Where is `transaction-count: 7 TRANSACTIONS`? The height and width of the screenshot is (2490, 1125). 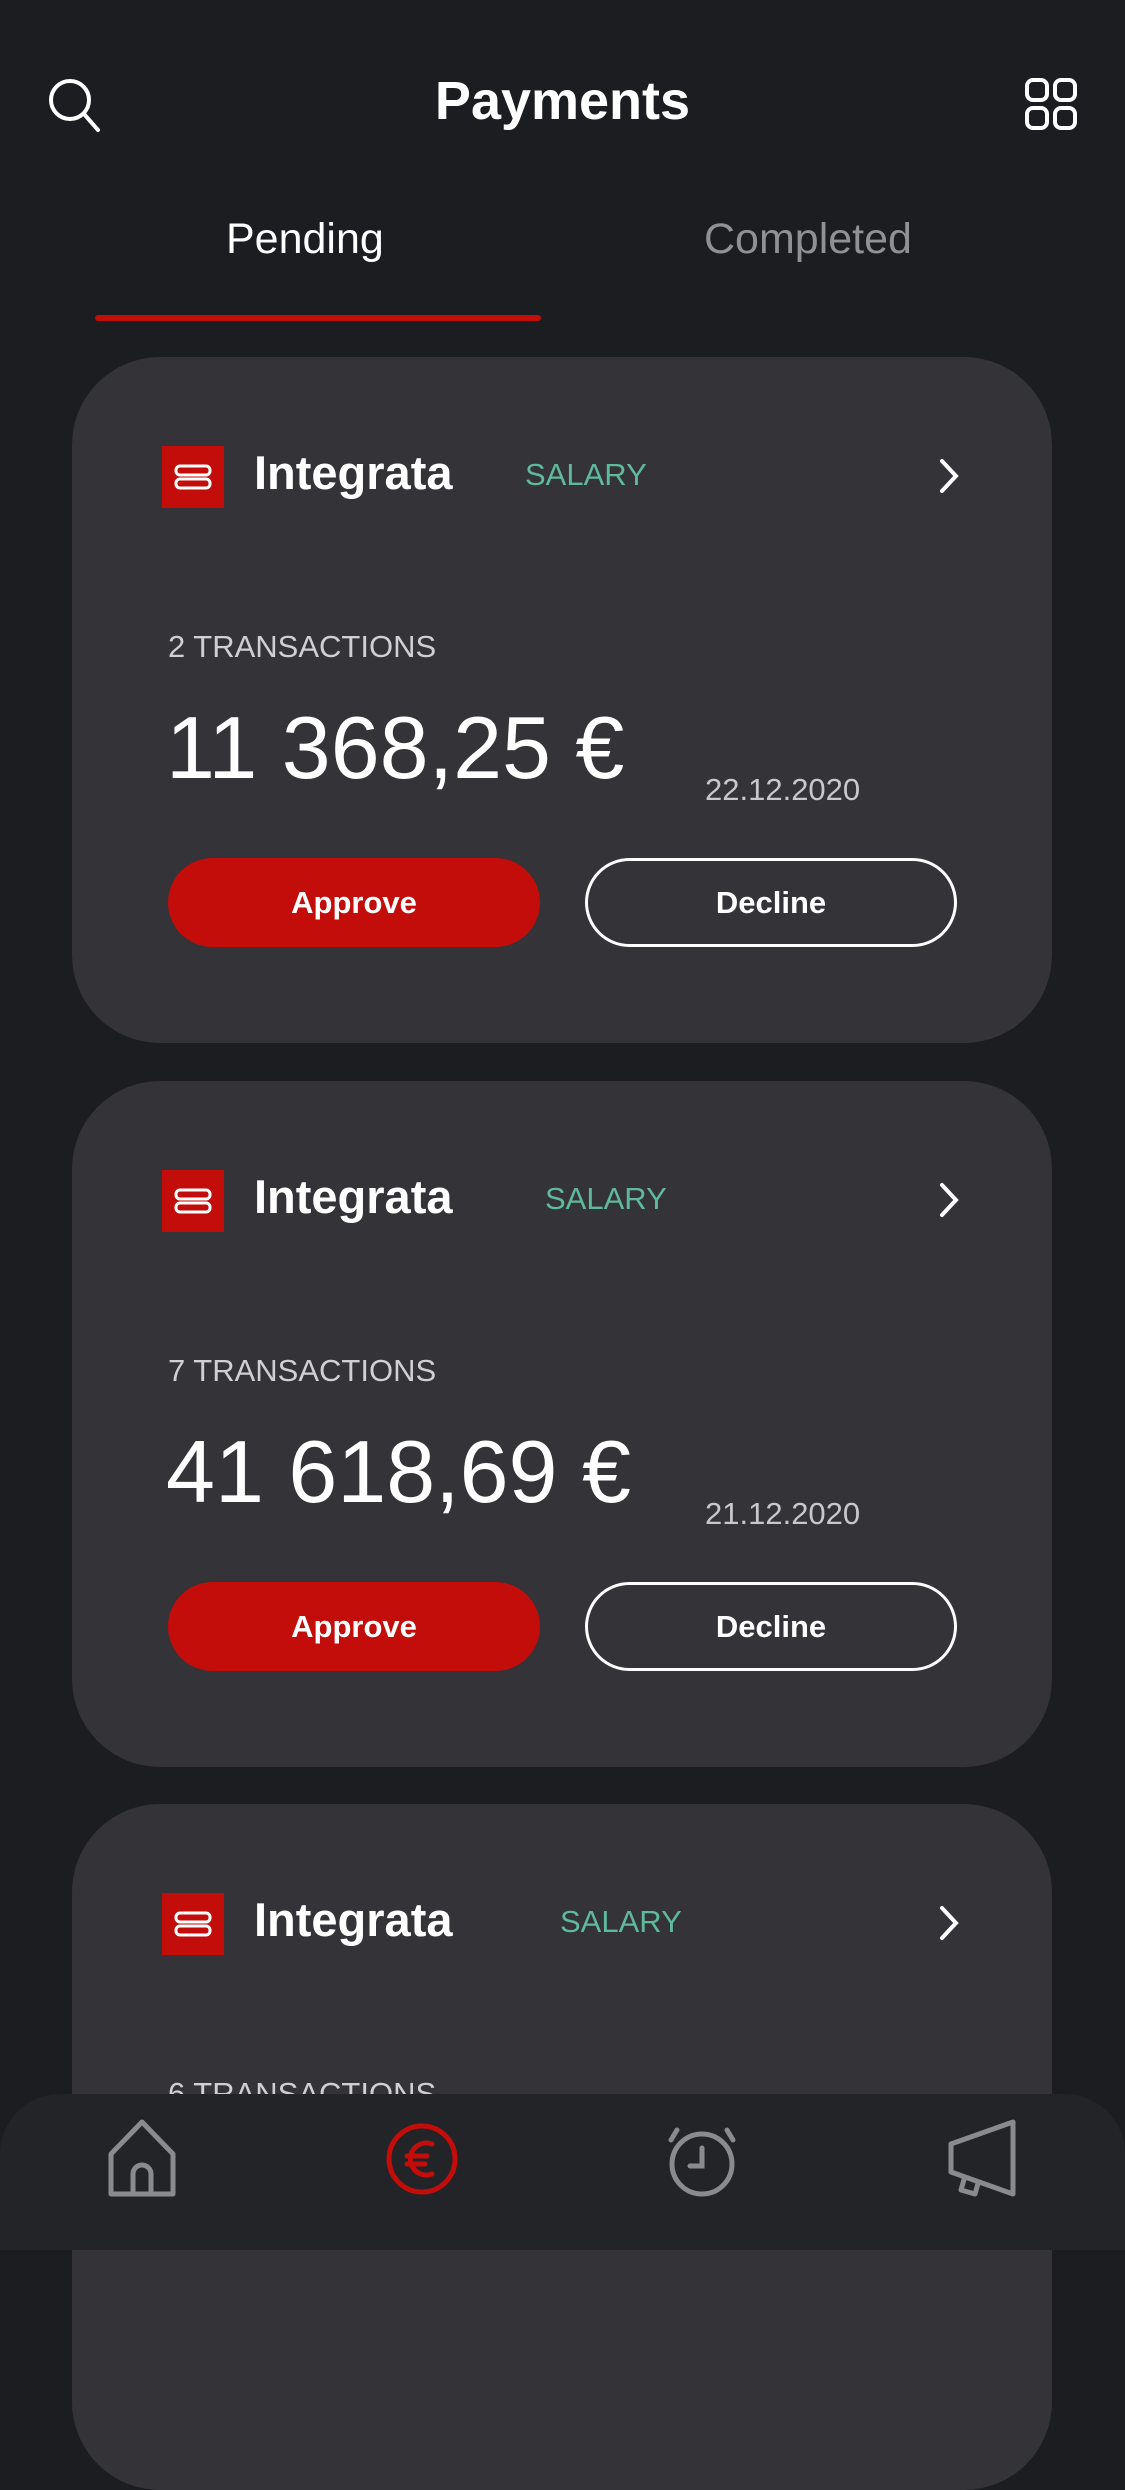
transaction-count: 7 TRANSACTIONS is located at coordinates (302, 1370).